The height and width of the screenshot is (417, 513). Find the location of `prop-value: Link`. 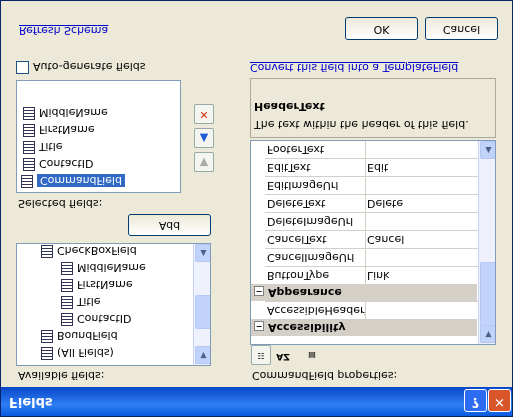

prop-value: Link is located at coordinates (421, 275).